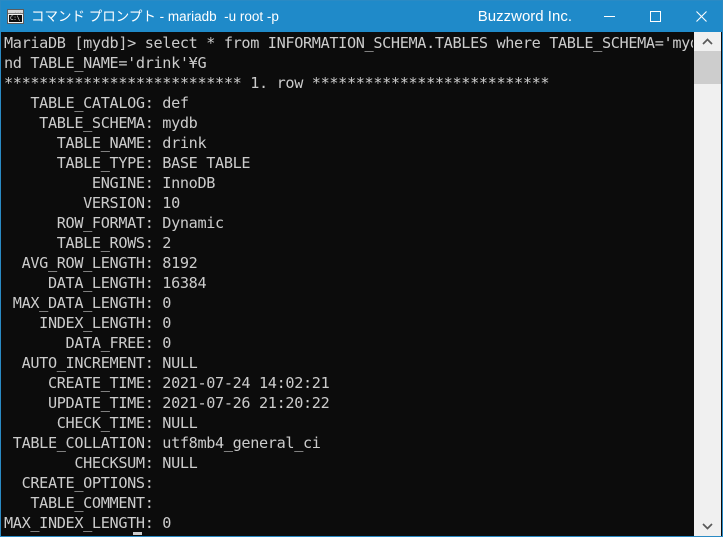 Image resolution: width=723 pixels, height=537 pixels. I want to click on brand-label: Buzzword Inc., so click(524, 16).